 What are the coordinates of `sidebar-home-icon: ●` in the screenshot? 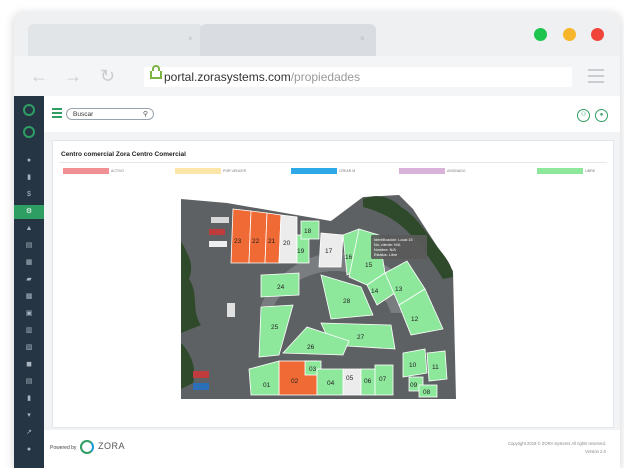 It's located at (29, 161).